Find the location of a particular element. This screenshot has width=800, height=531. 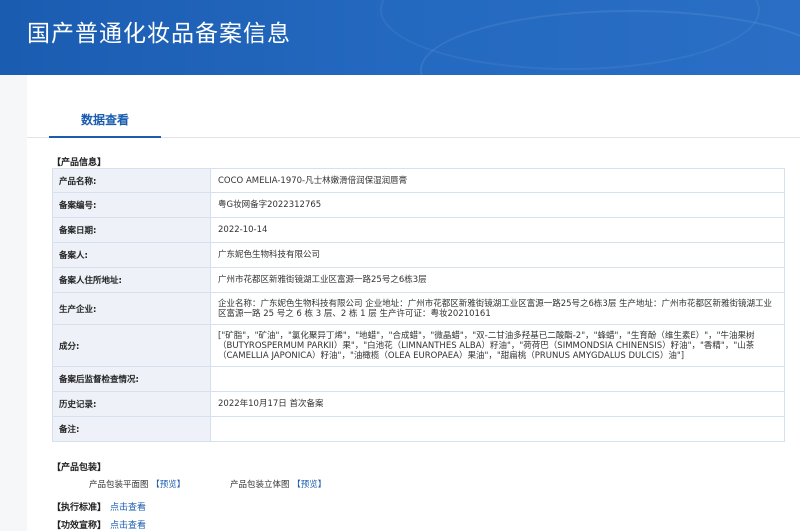

row-key: 生产企业: is located at coordinates (131, 308).